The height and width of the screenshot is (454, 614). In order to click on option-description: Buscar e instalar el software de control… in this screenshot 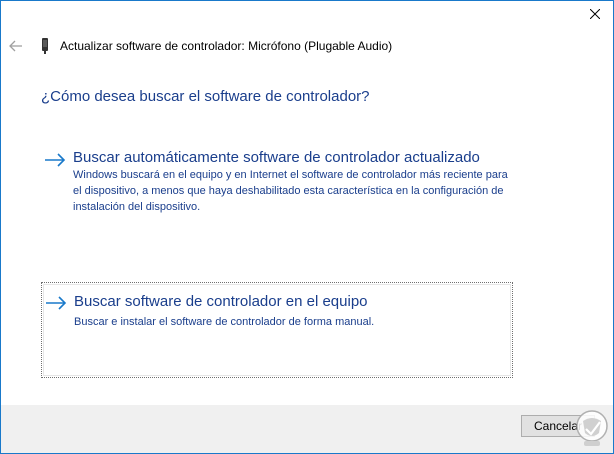, I will do `click(224, 322)`.